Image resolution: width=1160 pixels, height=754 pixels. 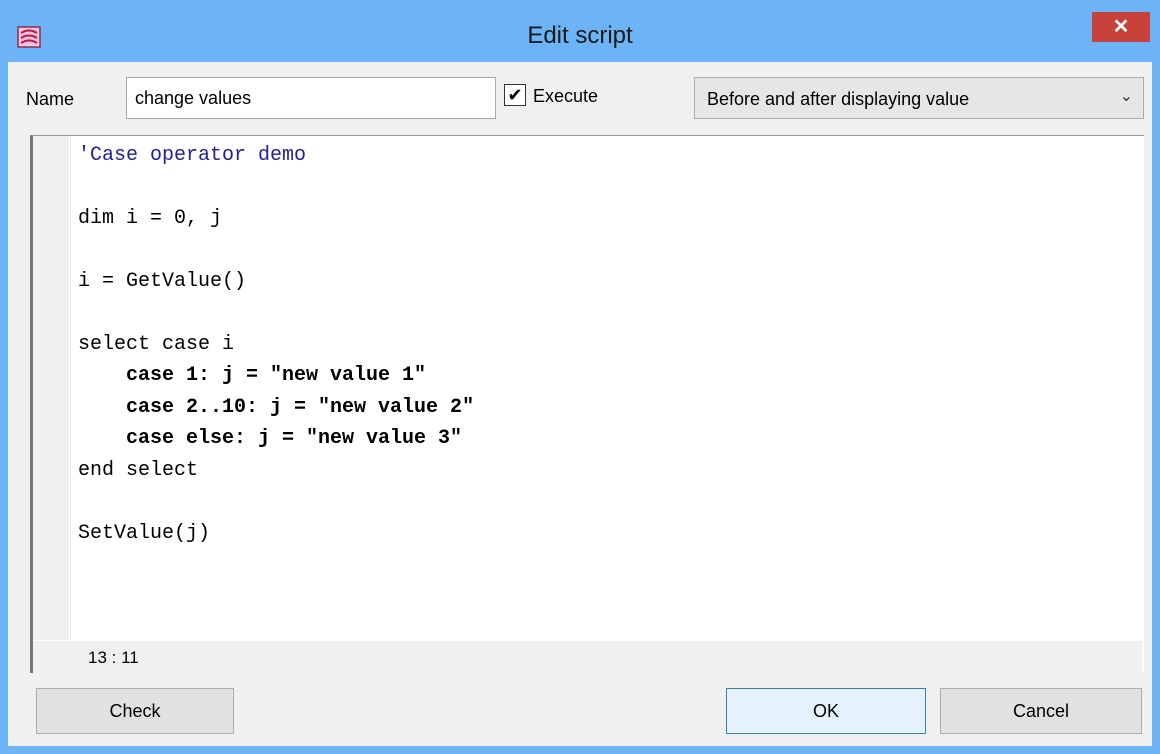 I want to click on execution-mode-select: Before and after displaying value ⌄, so click(x=919, y=98).